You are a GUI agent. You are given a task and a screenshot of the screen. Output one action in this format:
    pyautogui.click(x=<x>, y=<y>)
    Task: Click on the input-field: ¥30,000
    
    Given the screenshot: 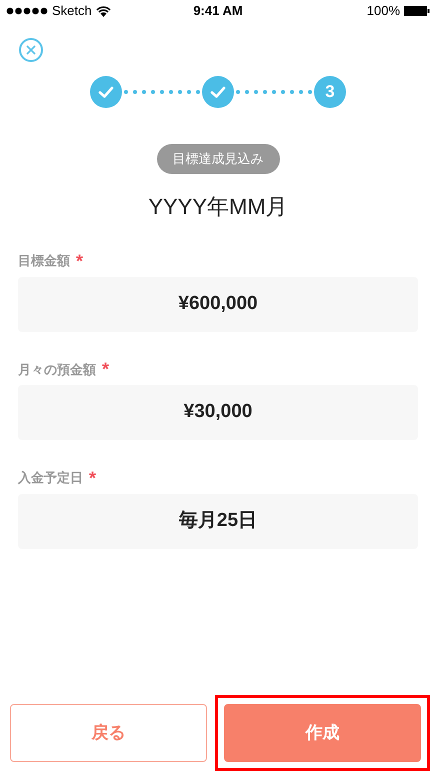 What is the action you would take?
    pyautogui.click(x=218, y=412)
    